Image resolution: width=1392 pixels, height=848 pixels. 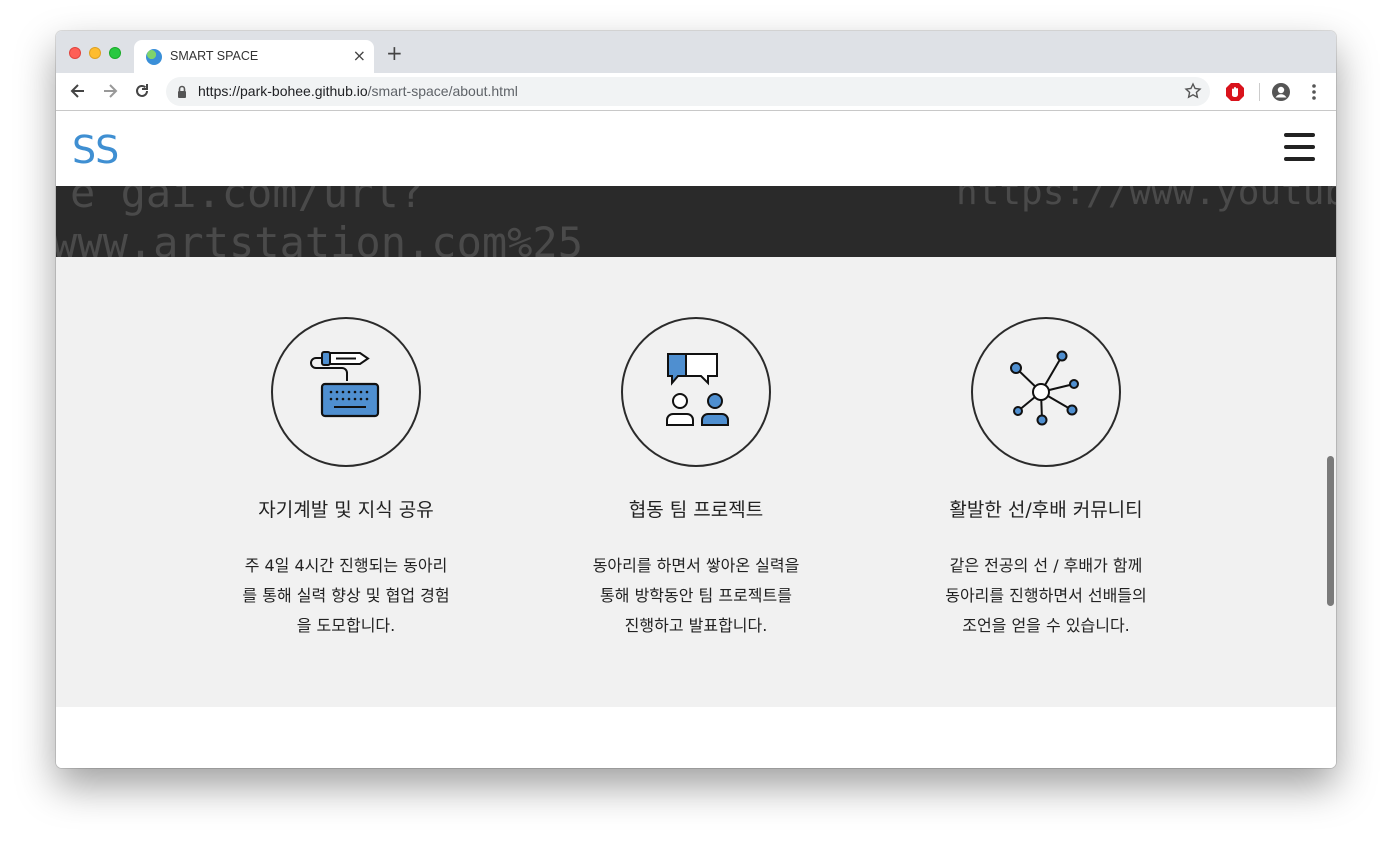 I want to click on more-menu-icon, so click(x=1314, y=92).